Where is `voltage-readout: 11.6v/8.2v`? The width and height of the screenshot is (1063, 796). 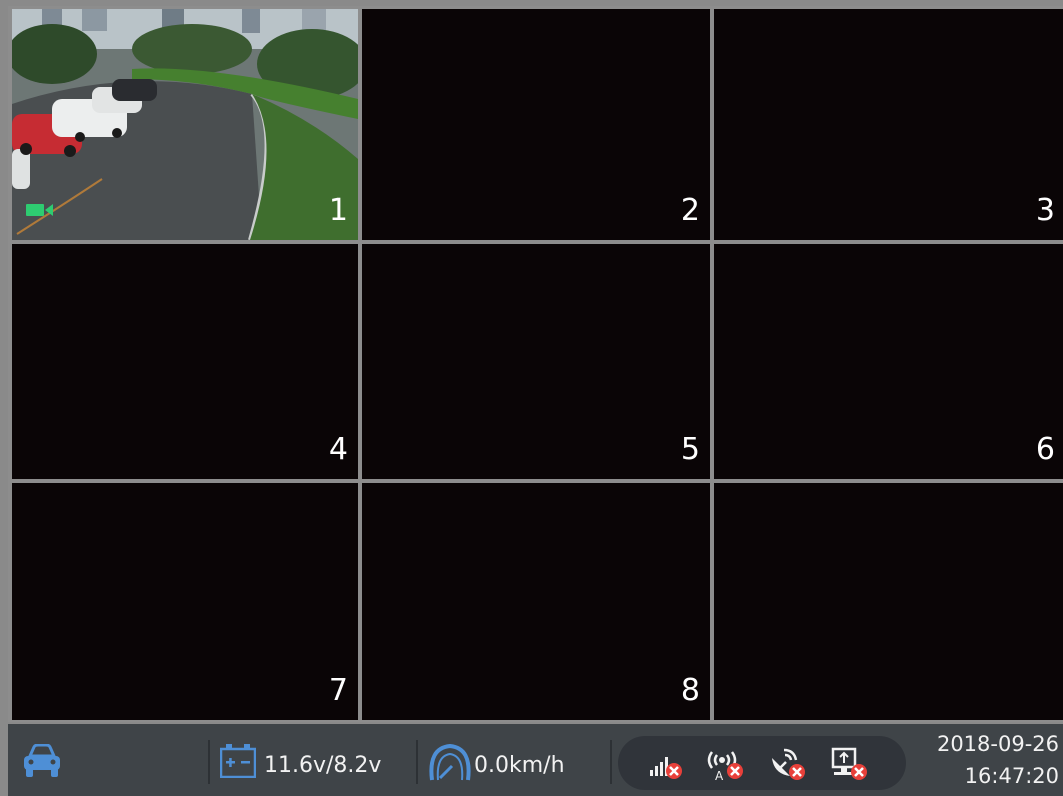
voltage-readout: 11.6v/8.2v is located at coordinates (323, 765).